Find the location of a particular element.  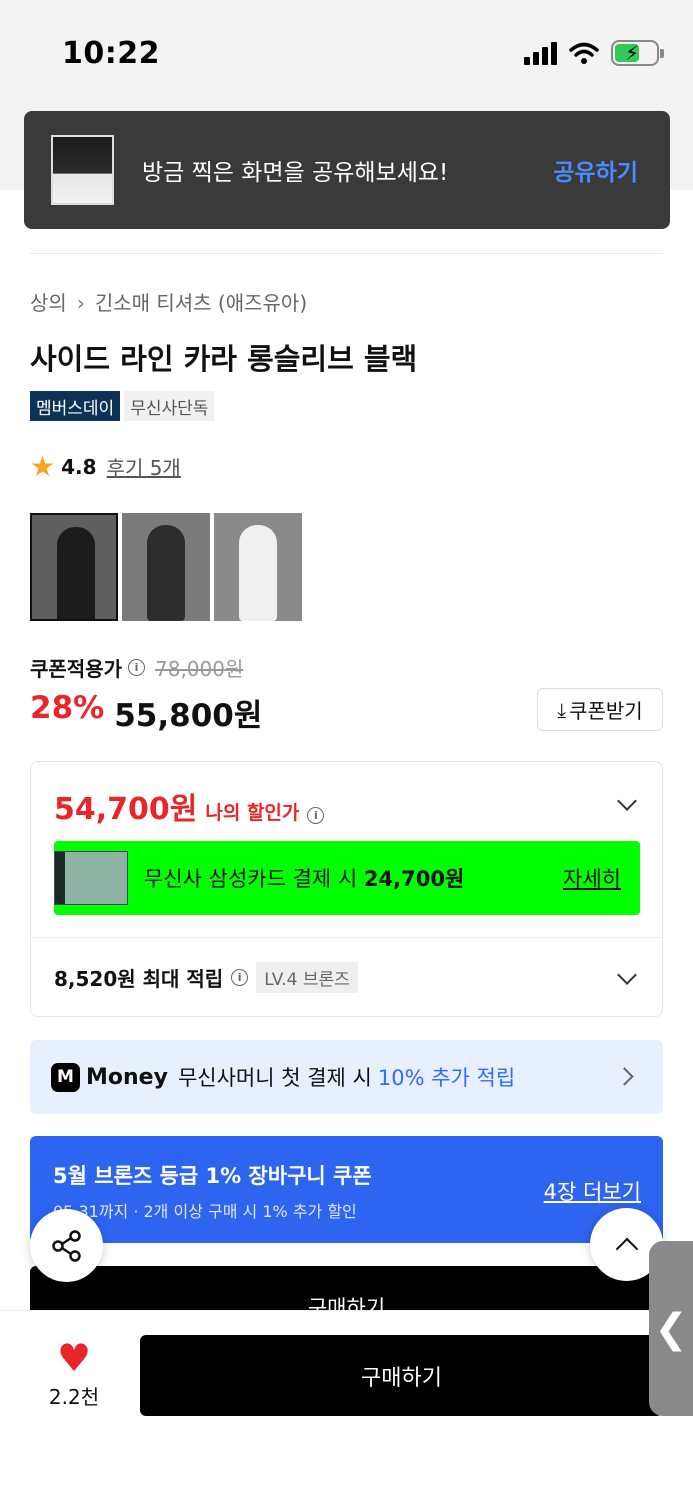

breadcrumb-subcategory: 긴소매 티셔츠 (애즈유아) is located at coordinates (201, 303).